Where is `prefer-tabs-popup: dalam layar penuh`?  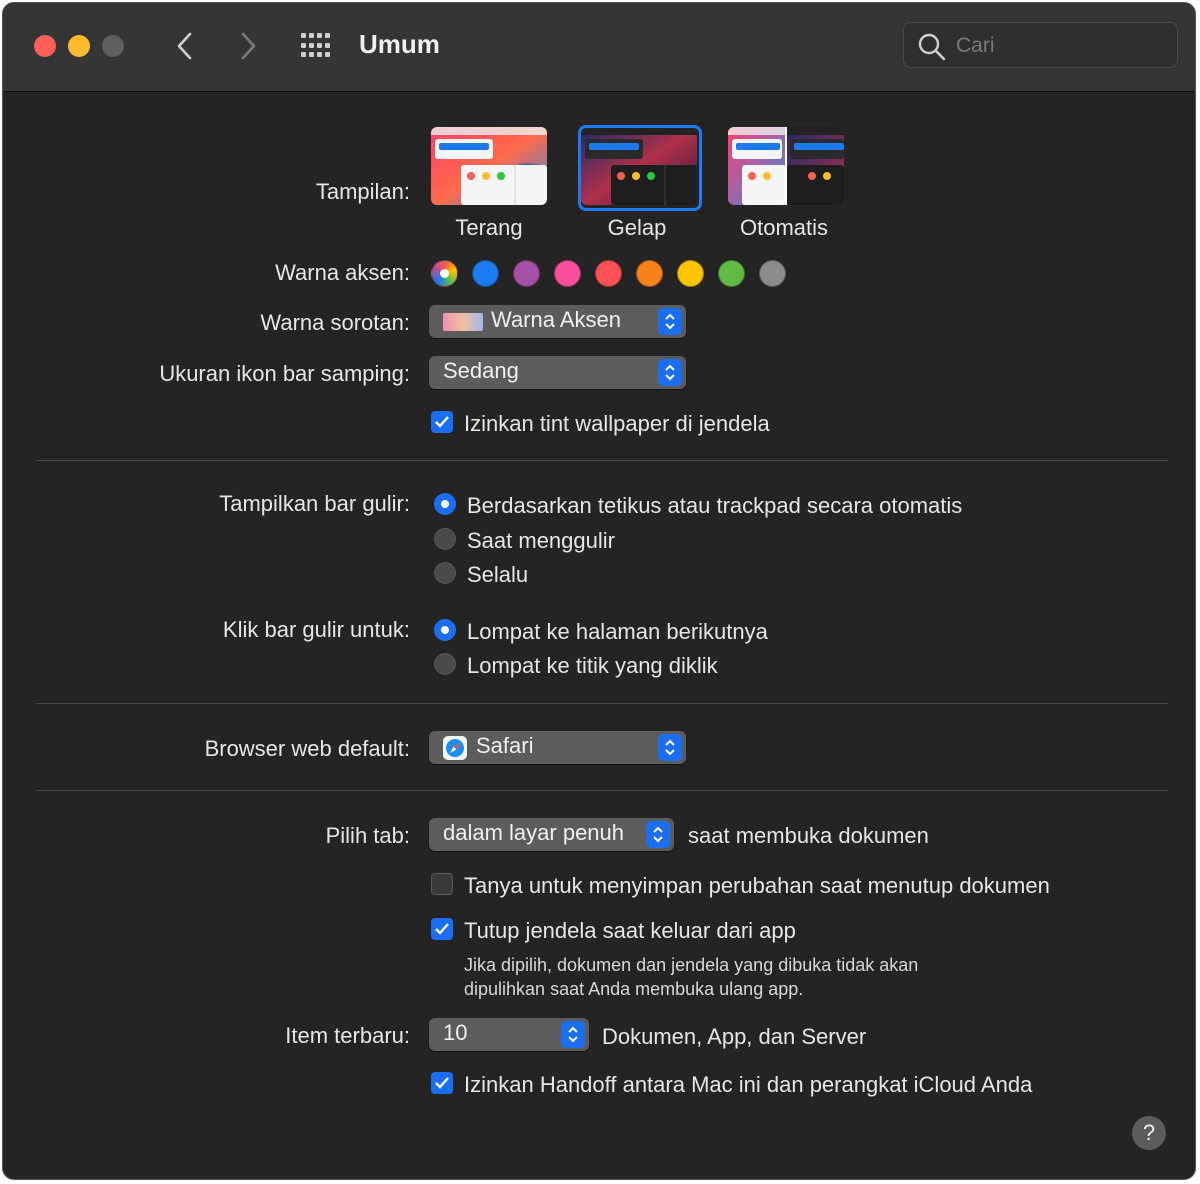
prefer-tabs-popup: dalam layar penuh is located at coordinates (551, 834).